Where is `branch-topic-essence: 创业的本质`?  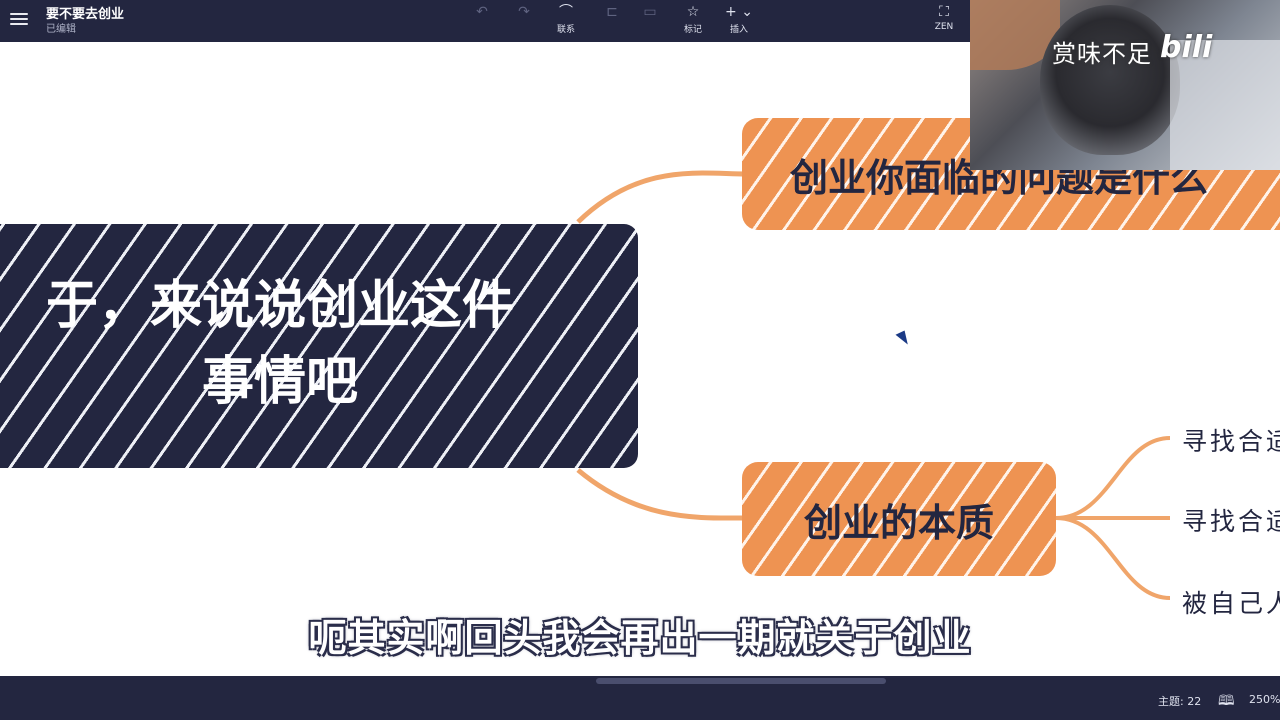 branch-topic-essence: 创业的本质 is located at coordinates (899, 519).